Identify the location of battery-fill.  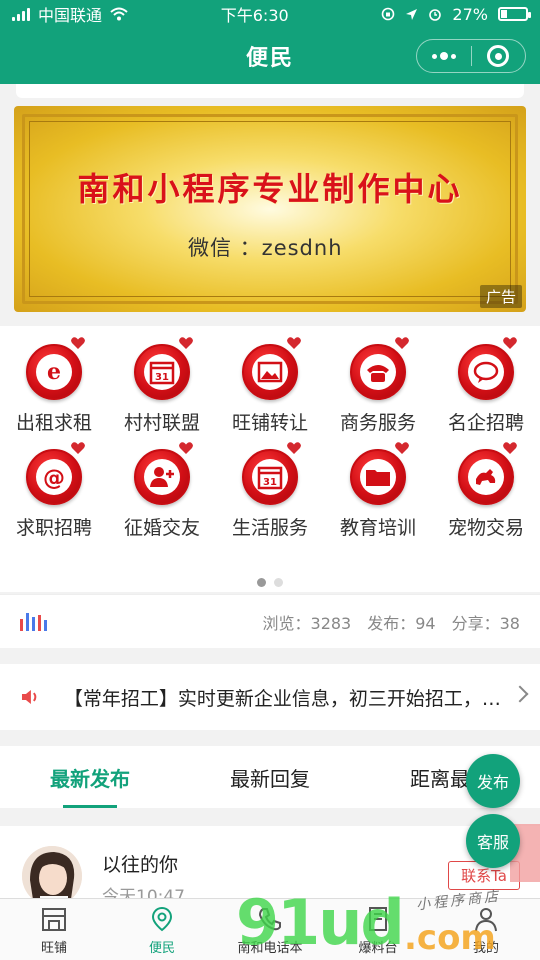
(504, 14).